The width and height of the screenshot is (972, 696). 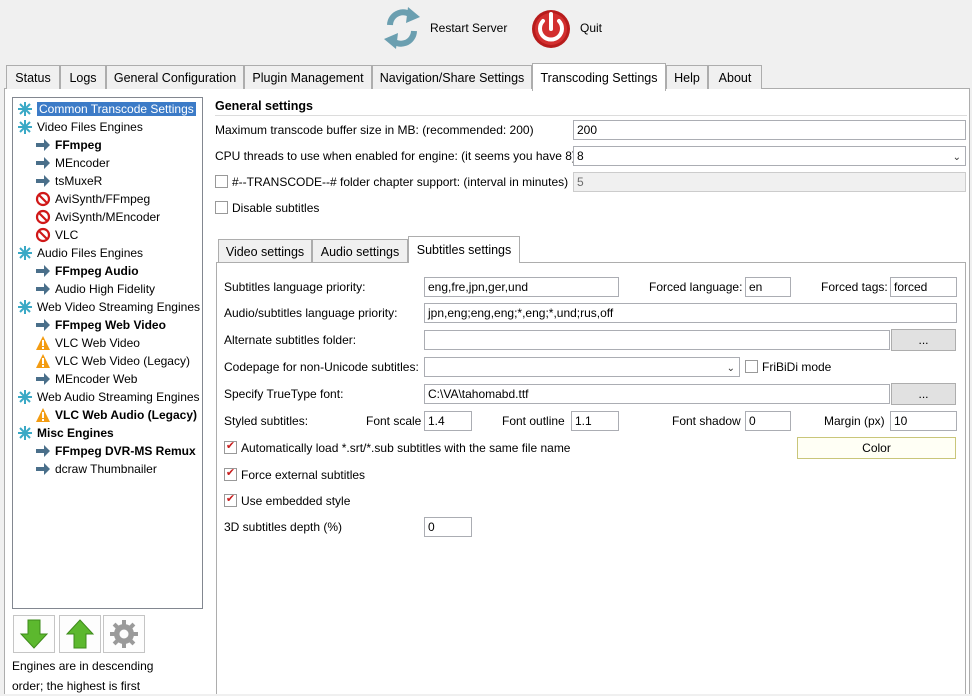 I want to click on chapter-support-checkbox, so click(x=221, y=181).